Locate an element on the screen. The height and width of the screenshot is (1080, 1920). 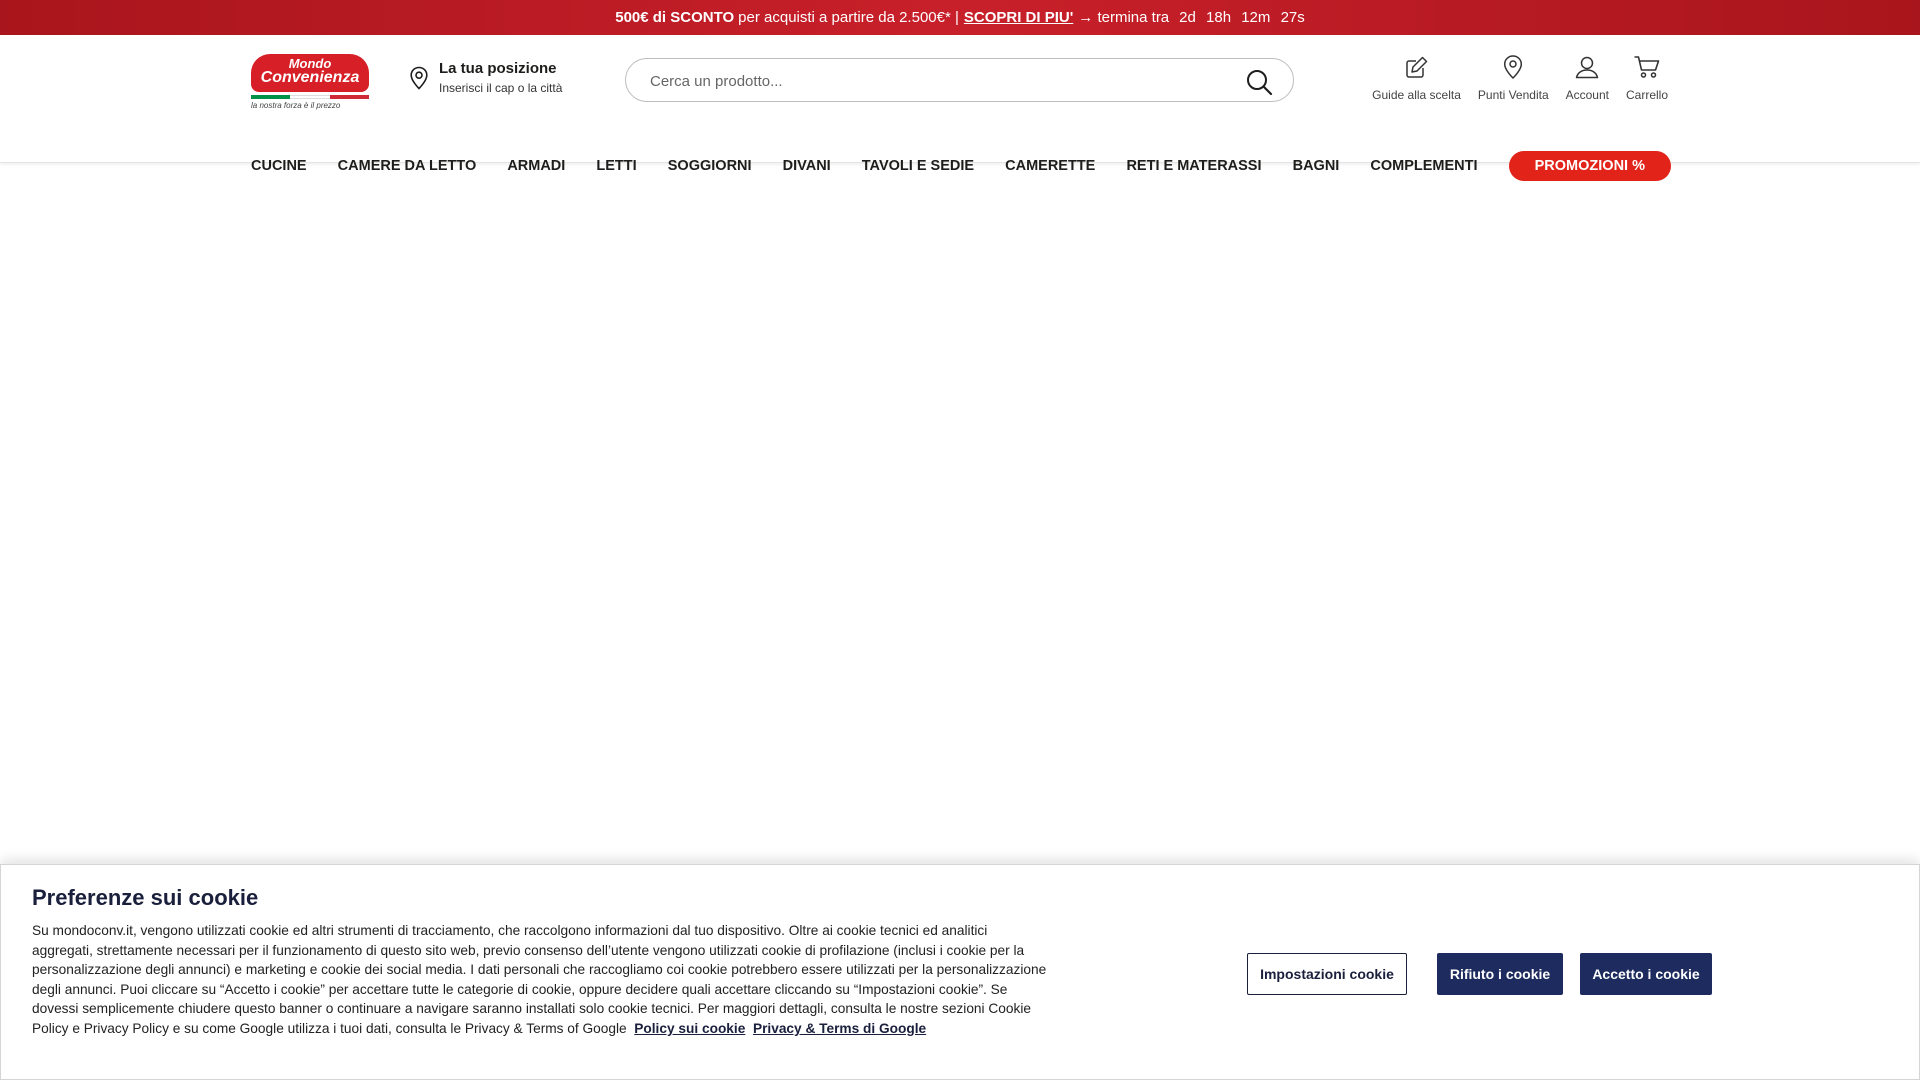
guide-link: Guide alla scelta is located at coordinates (1416, 80).